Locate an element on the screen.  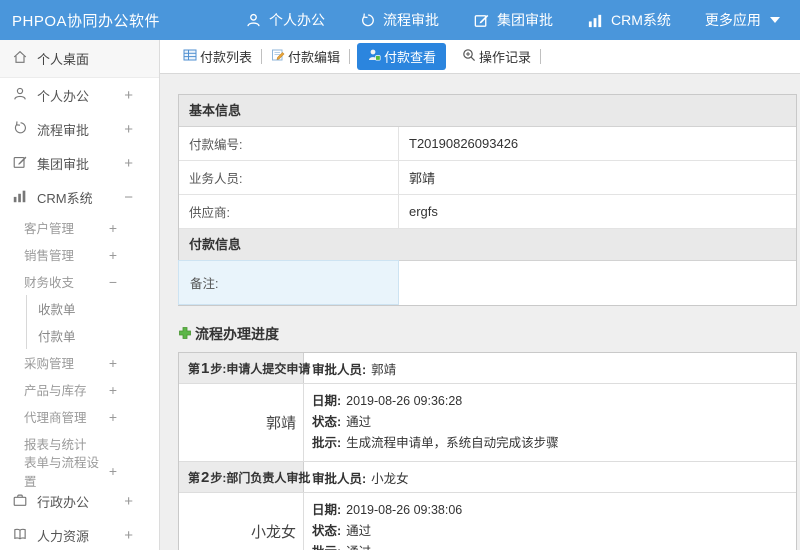
field-value-business-person: 郭靖 is located at coordinates (422, 178).